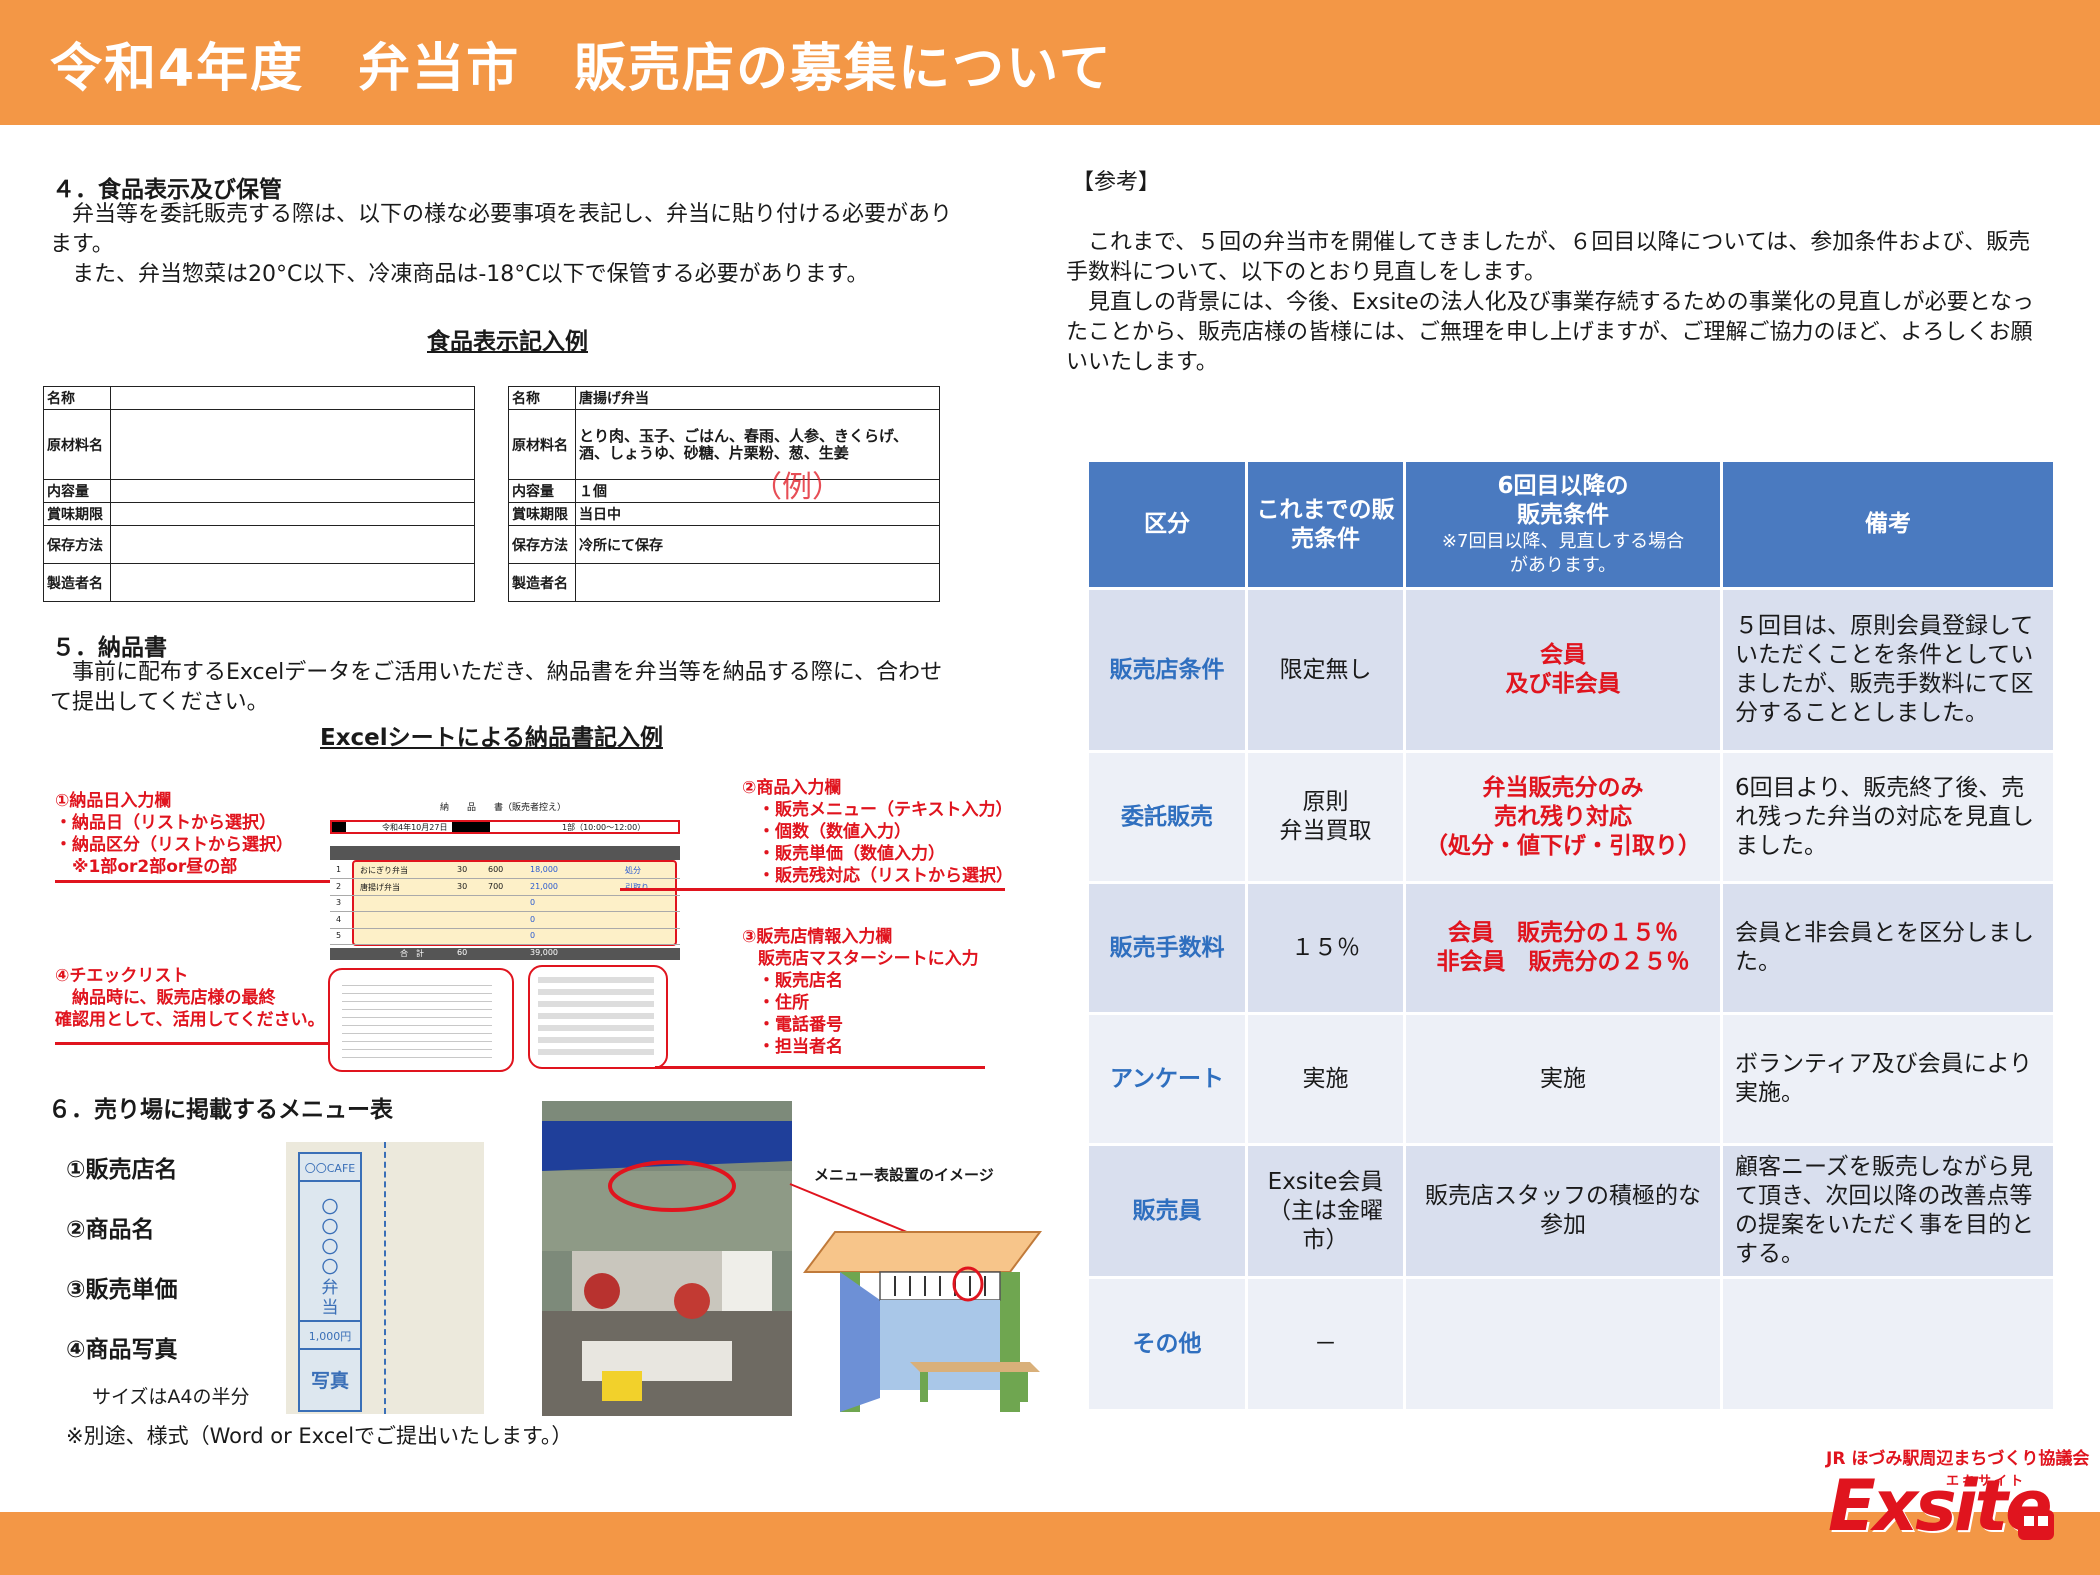  What do you see at coordinates (1888, 1344) in the screenshot?
I see `cell-note` at bounding box center [1888, 1344].